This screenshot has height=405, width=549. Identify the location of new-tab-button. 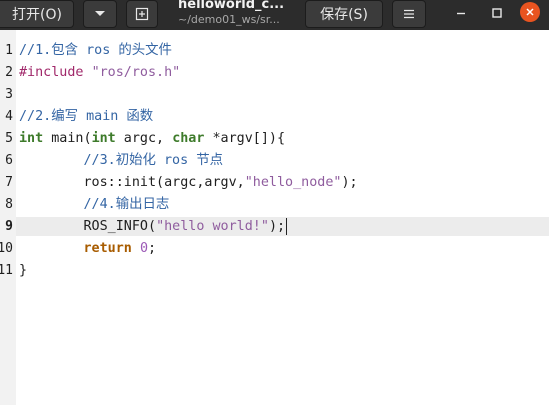
(142, 14).